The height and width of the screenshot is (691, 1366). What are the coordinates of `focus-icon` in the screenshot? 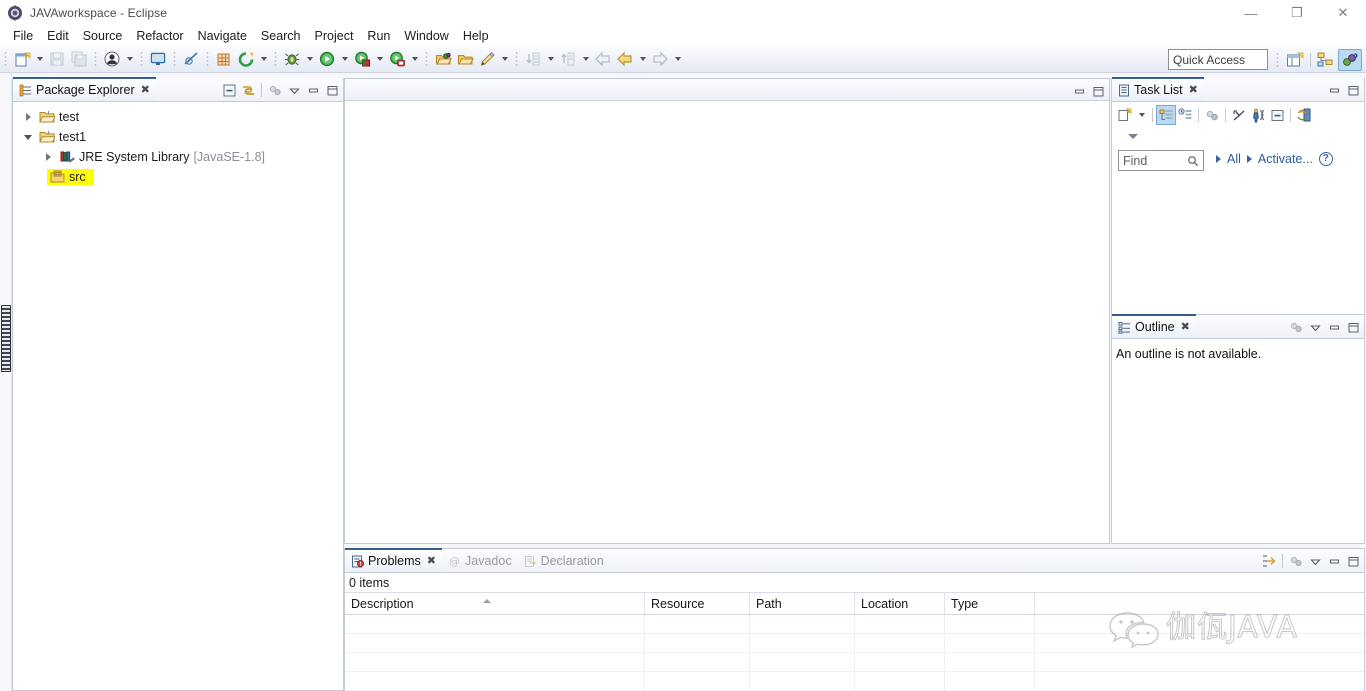 It's located at (1296, 327).